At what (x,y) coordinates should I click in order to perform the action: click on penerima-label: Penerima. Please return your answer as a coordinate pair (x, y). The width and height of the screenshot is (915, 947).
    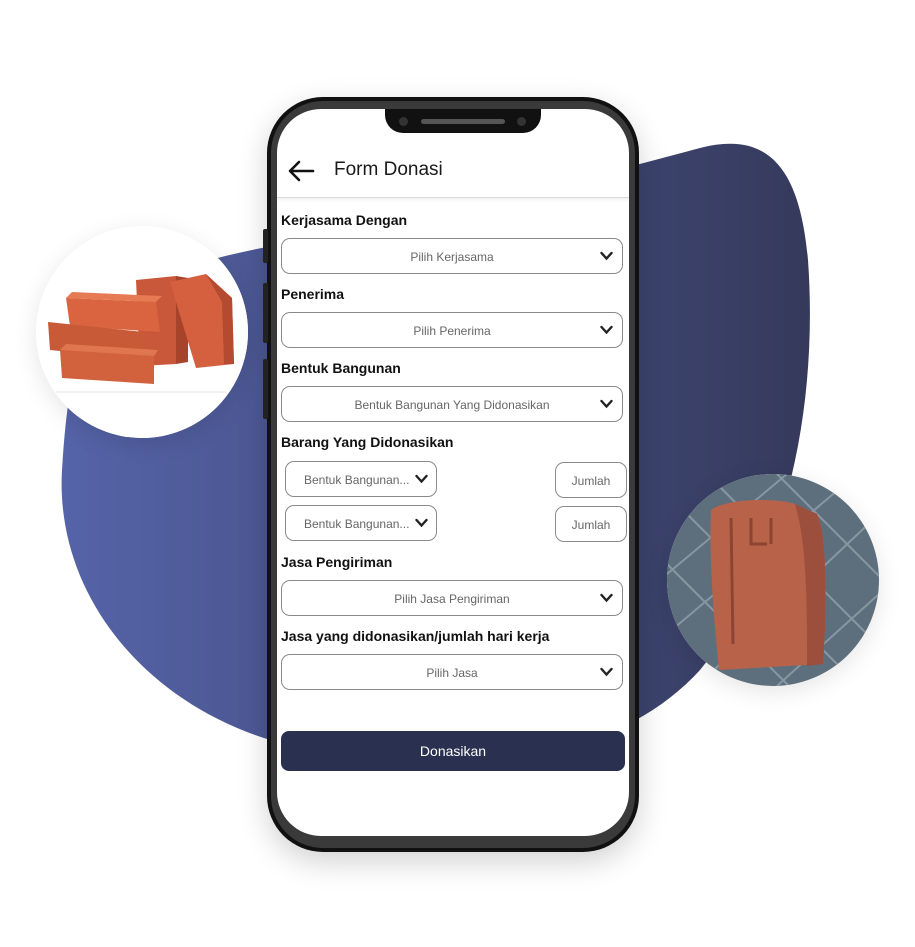
    Looking at the image, I should click on (313, 294).